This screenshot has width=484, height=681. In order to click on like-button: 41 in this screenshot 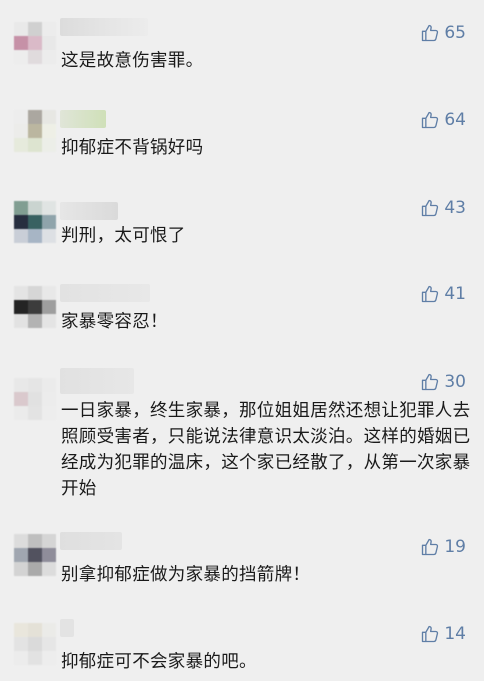, I will do `click(443, 294)`.